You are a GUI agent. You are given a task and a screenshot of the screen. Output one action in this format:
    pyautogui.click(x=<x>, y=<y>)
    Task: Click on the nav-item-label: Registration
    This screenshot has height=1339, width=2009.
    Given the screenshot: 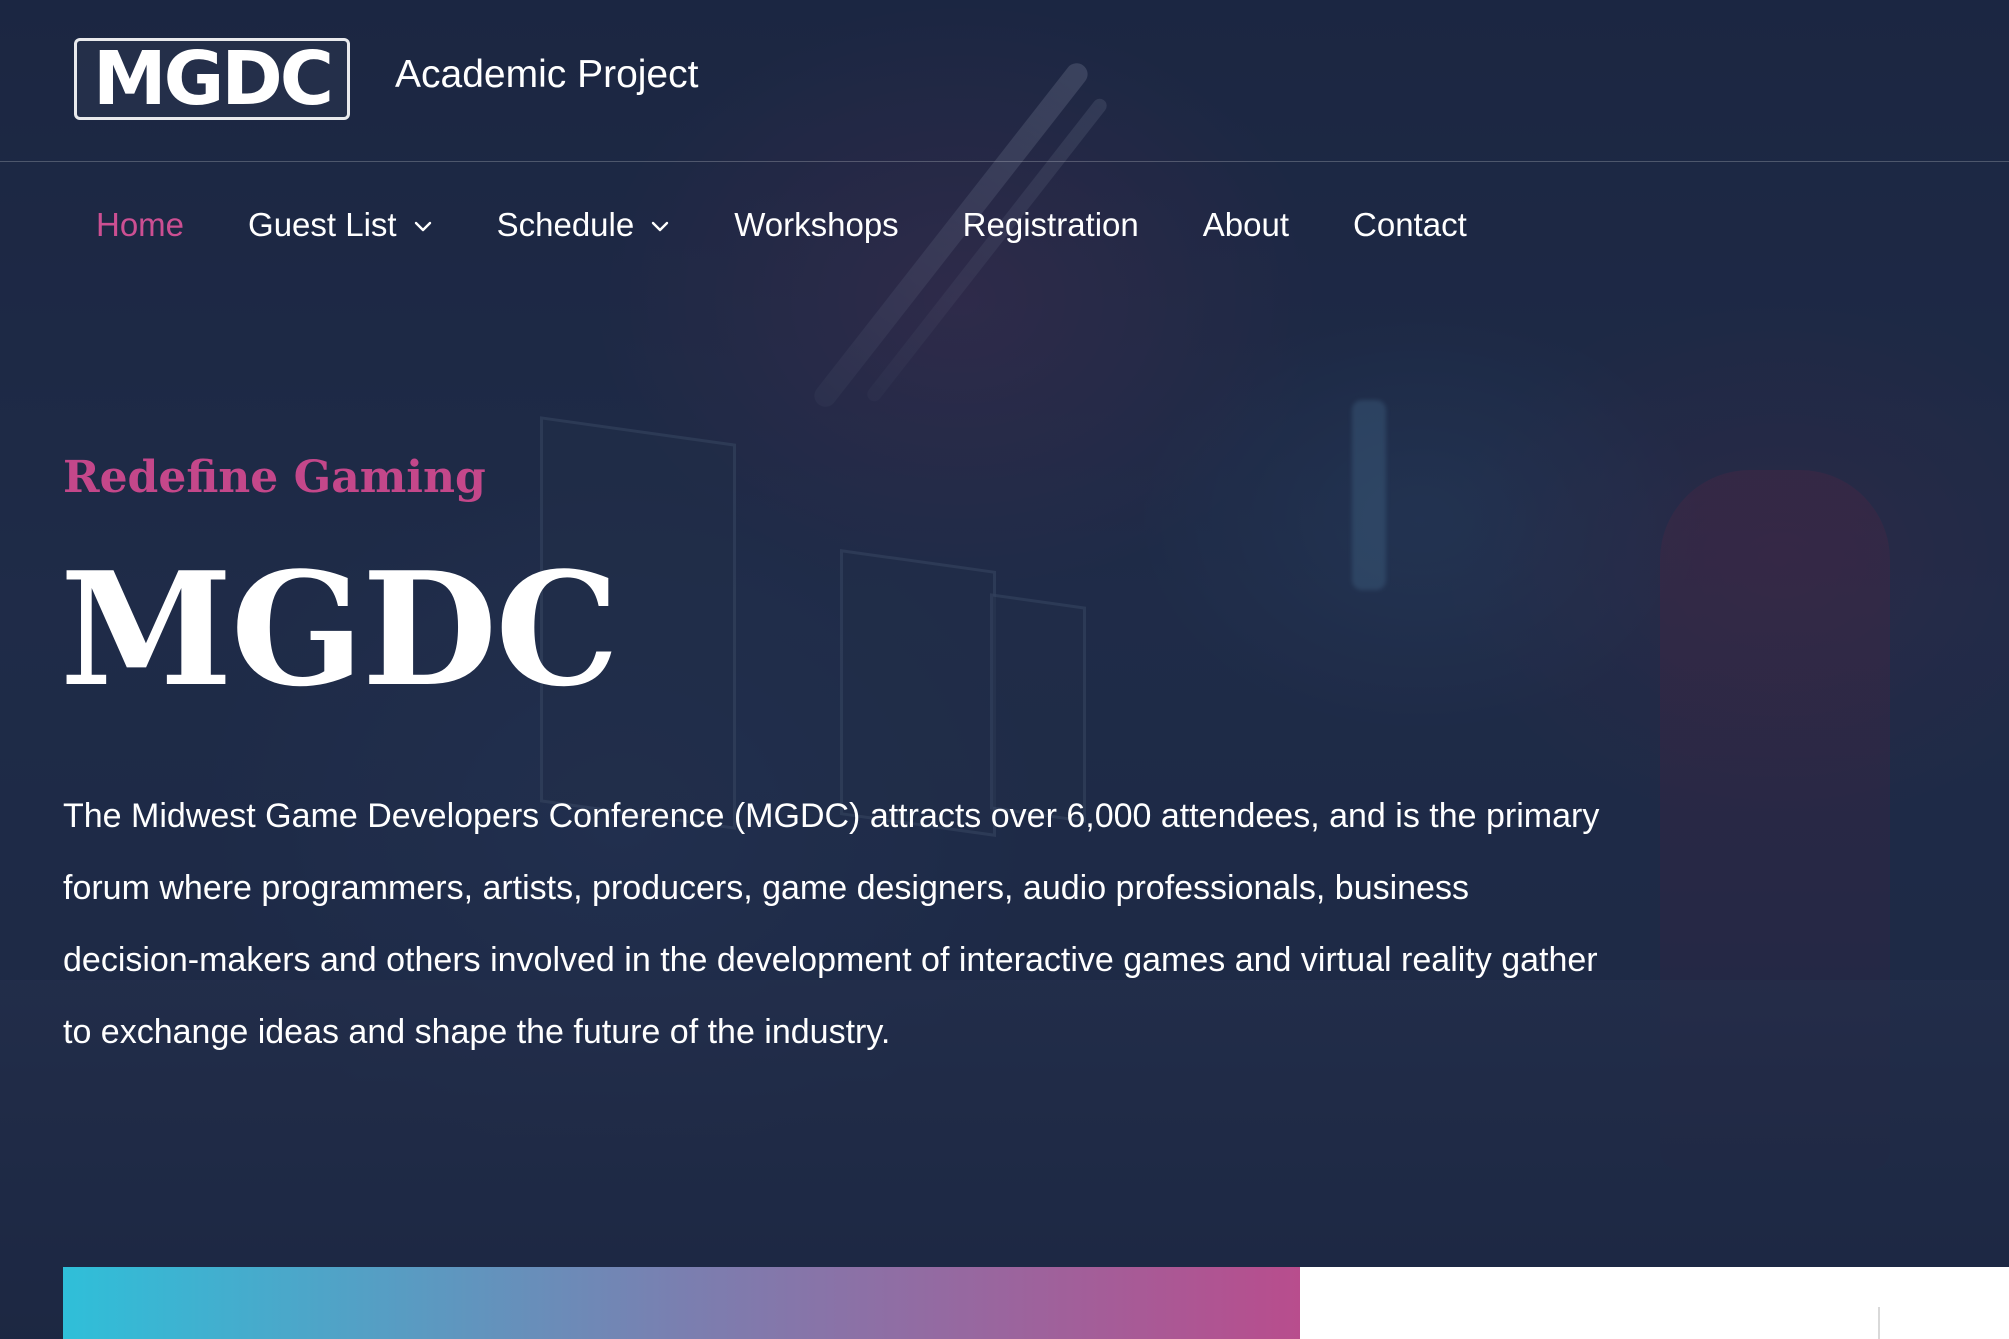 What is the action you would take?
    pyautogui.click(x=1050, y=224)
    